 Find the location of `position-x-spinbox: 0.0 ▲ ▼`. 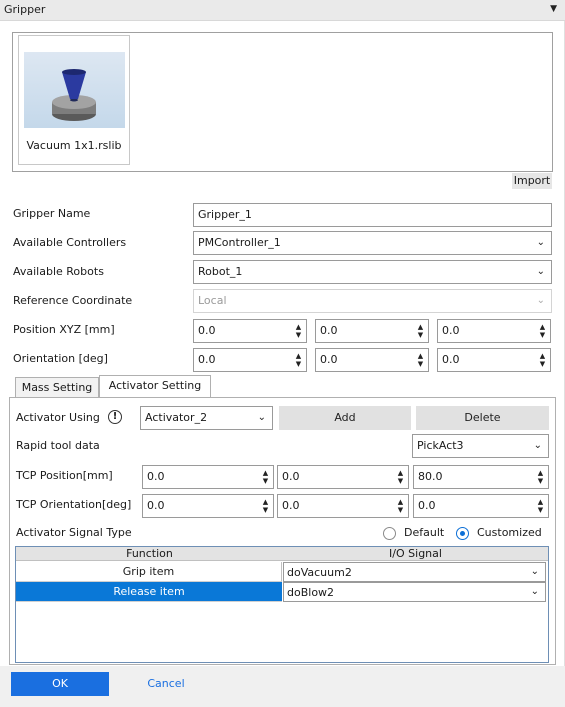

position-x-spinbox: 0.0 ▲ ▼ is located at coordinates (250, 331).